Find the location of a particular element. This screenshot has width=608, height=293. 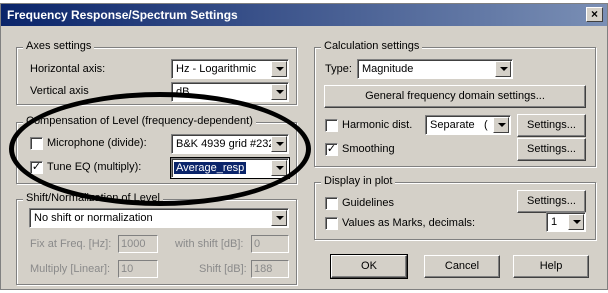

vertical-axis-select: dB is located at coordinates (230, 92).